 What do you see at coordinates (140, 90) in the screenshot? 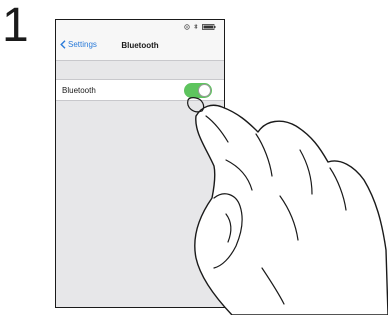
I see `bluetooth-row: Bluetooth` at bounding box center [140, 90].